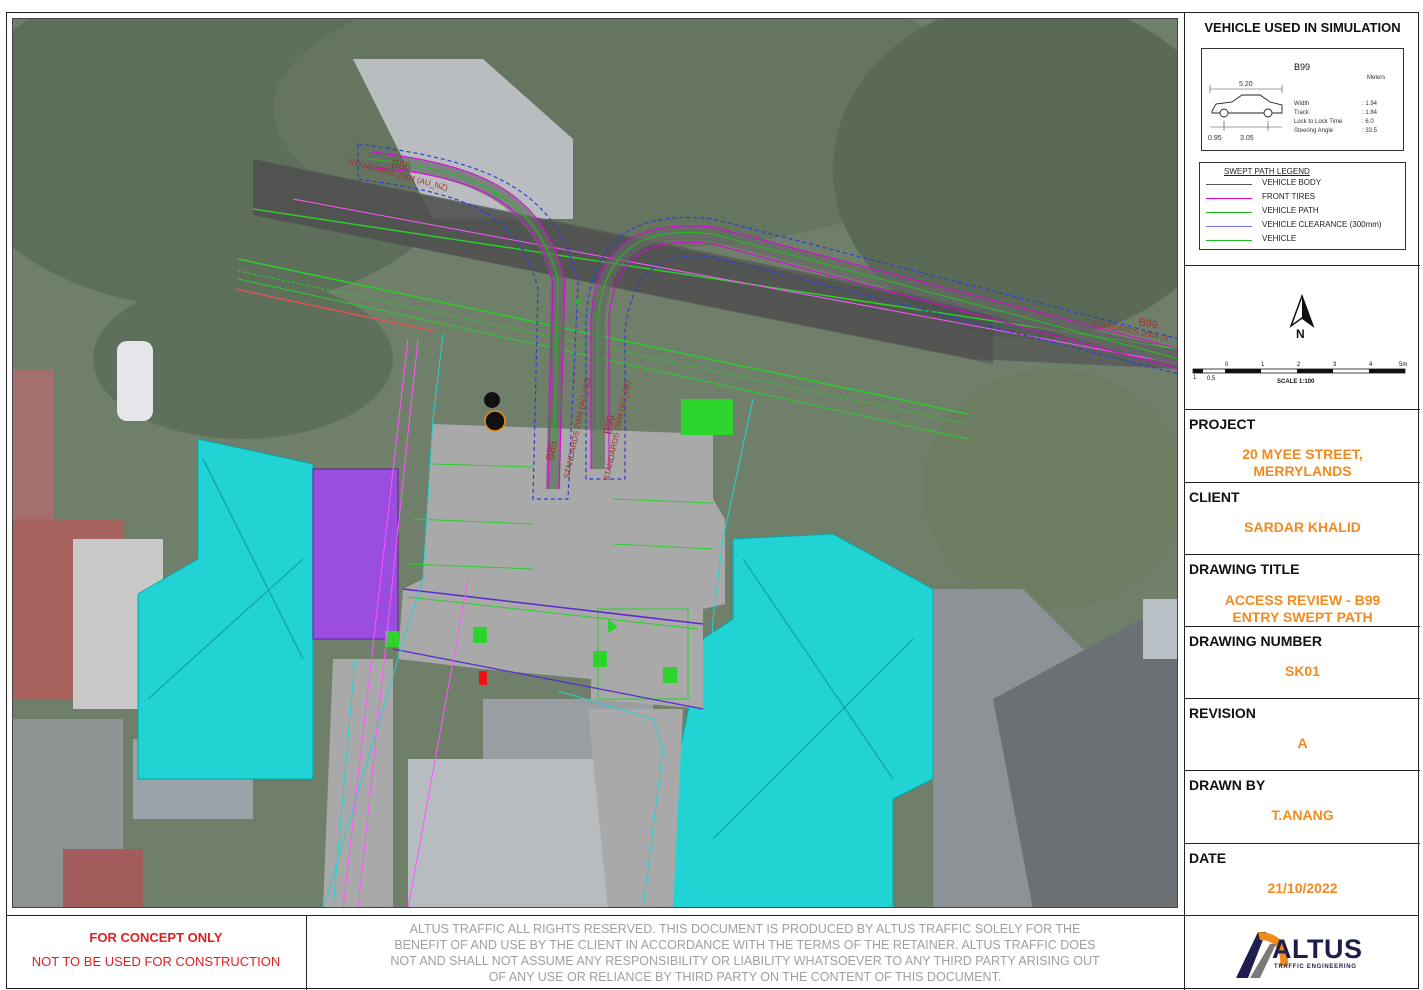 This screenshot has width=1423, height=990. Describe the element at coordinates (1318, 122) in the screenshot. I see `spec-label: Lock to Lock Time` at that location.